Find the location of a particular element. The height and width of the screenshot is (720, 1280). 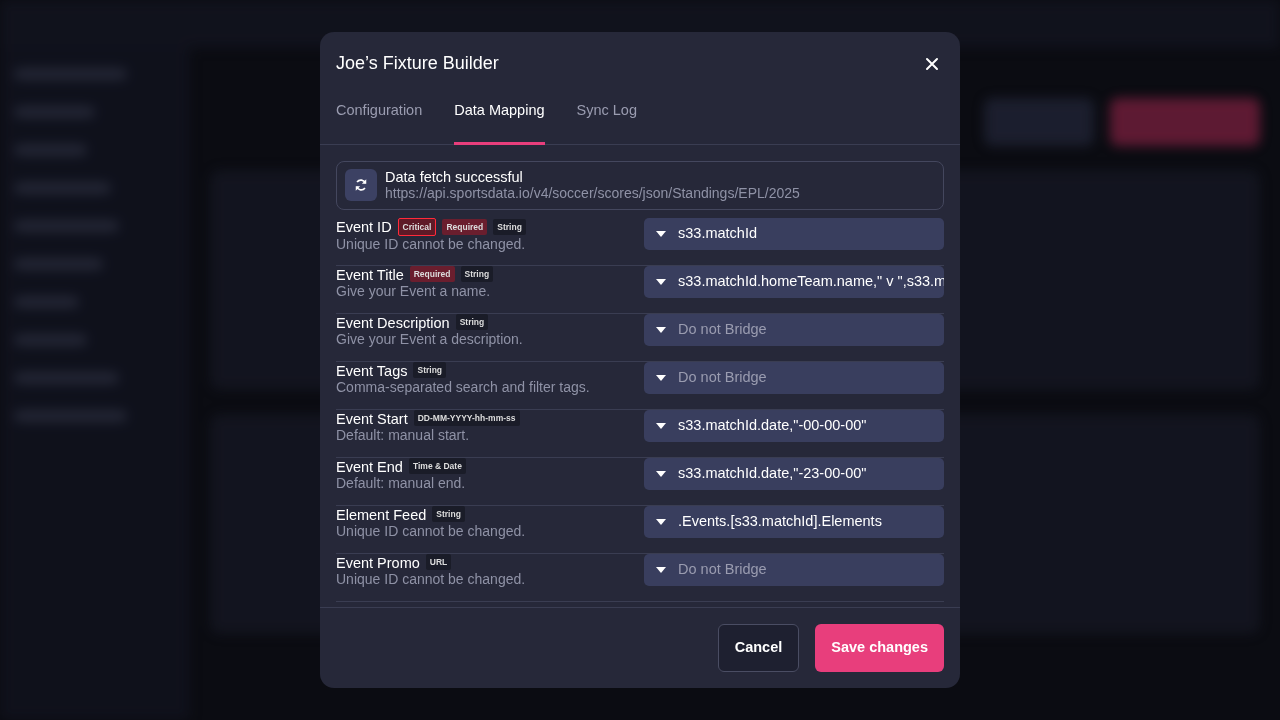

tab: Sync Log is located at coordinates (606, 119).